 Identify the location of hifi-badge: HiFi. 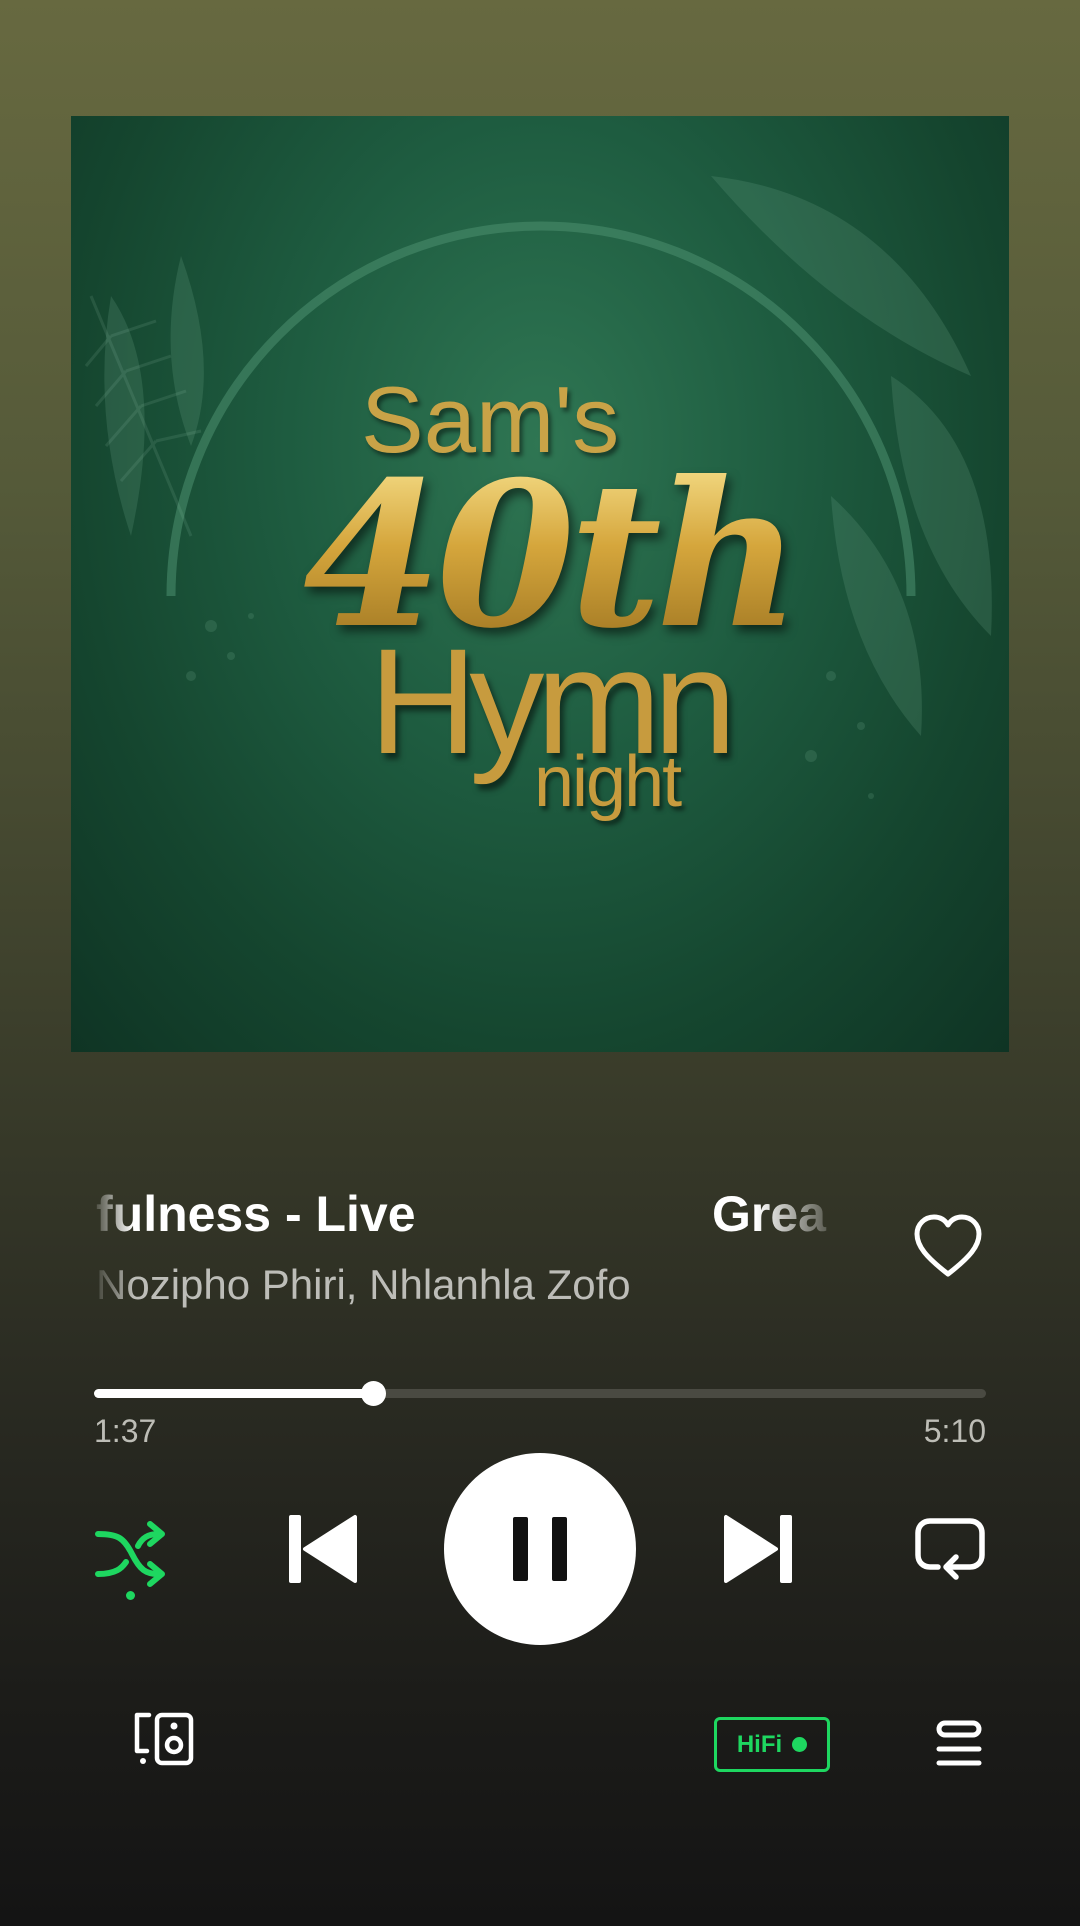
(772, 1744).